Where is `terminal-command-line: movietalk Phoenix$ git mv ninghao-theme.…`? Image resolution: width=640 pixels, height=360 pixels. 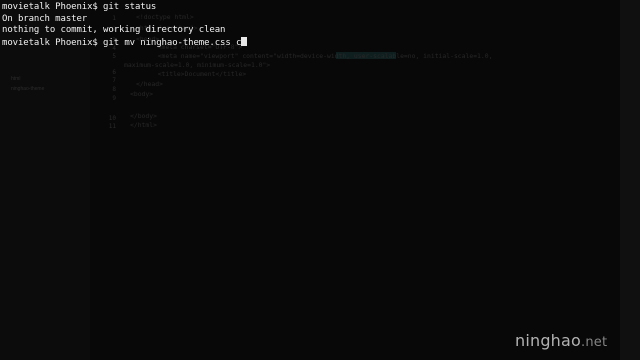 terminal-command-line: movietalk Phoenix$ git mv ninghao-theme.… is located at coordinates (125, 43).